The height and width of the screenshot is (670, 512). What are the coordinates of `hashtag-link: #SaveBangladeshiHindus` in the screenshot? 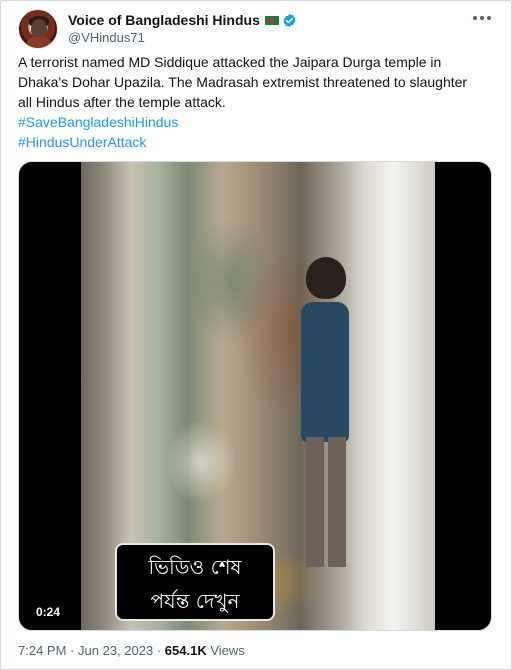 It's located at (257, 122).